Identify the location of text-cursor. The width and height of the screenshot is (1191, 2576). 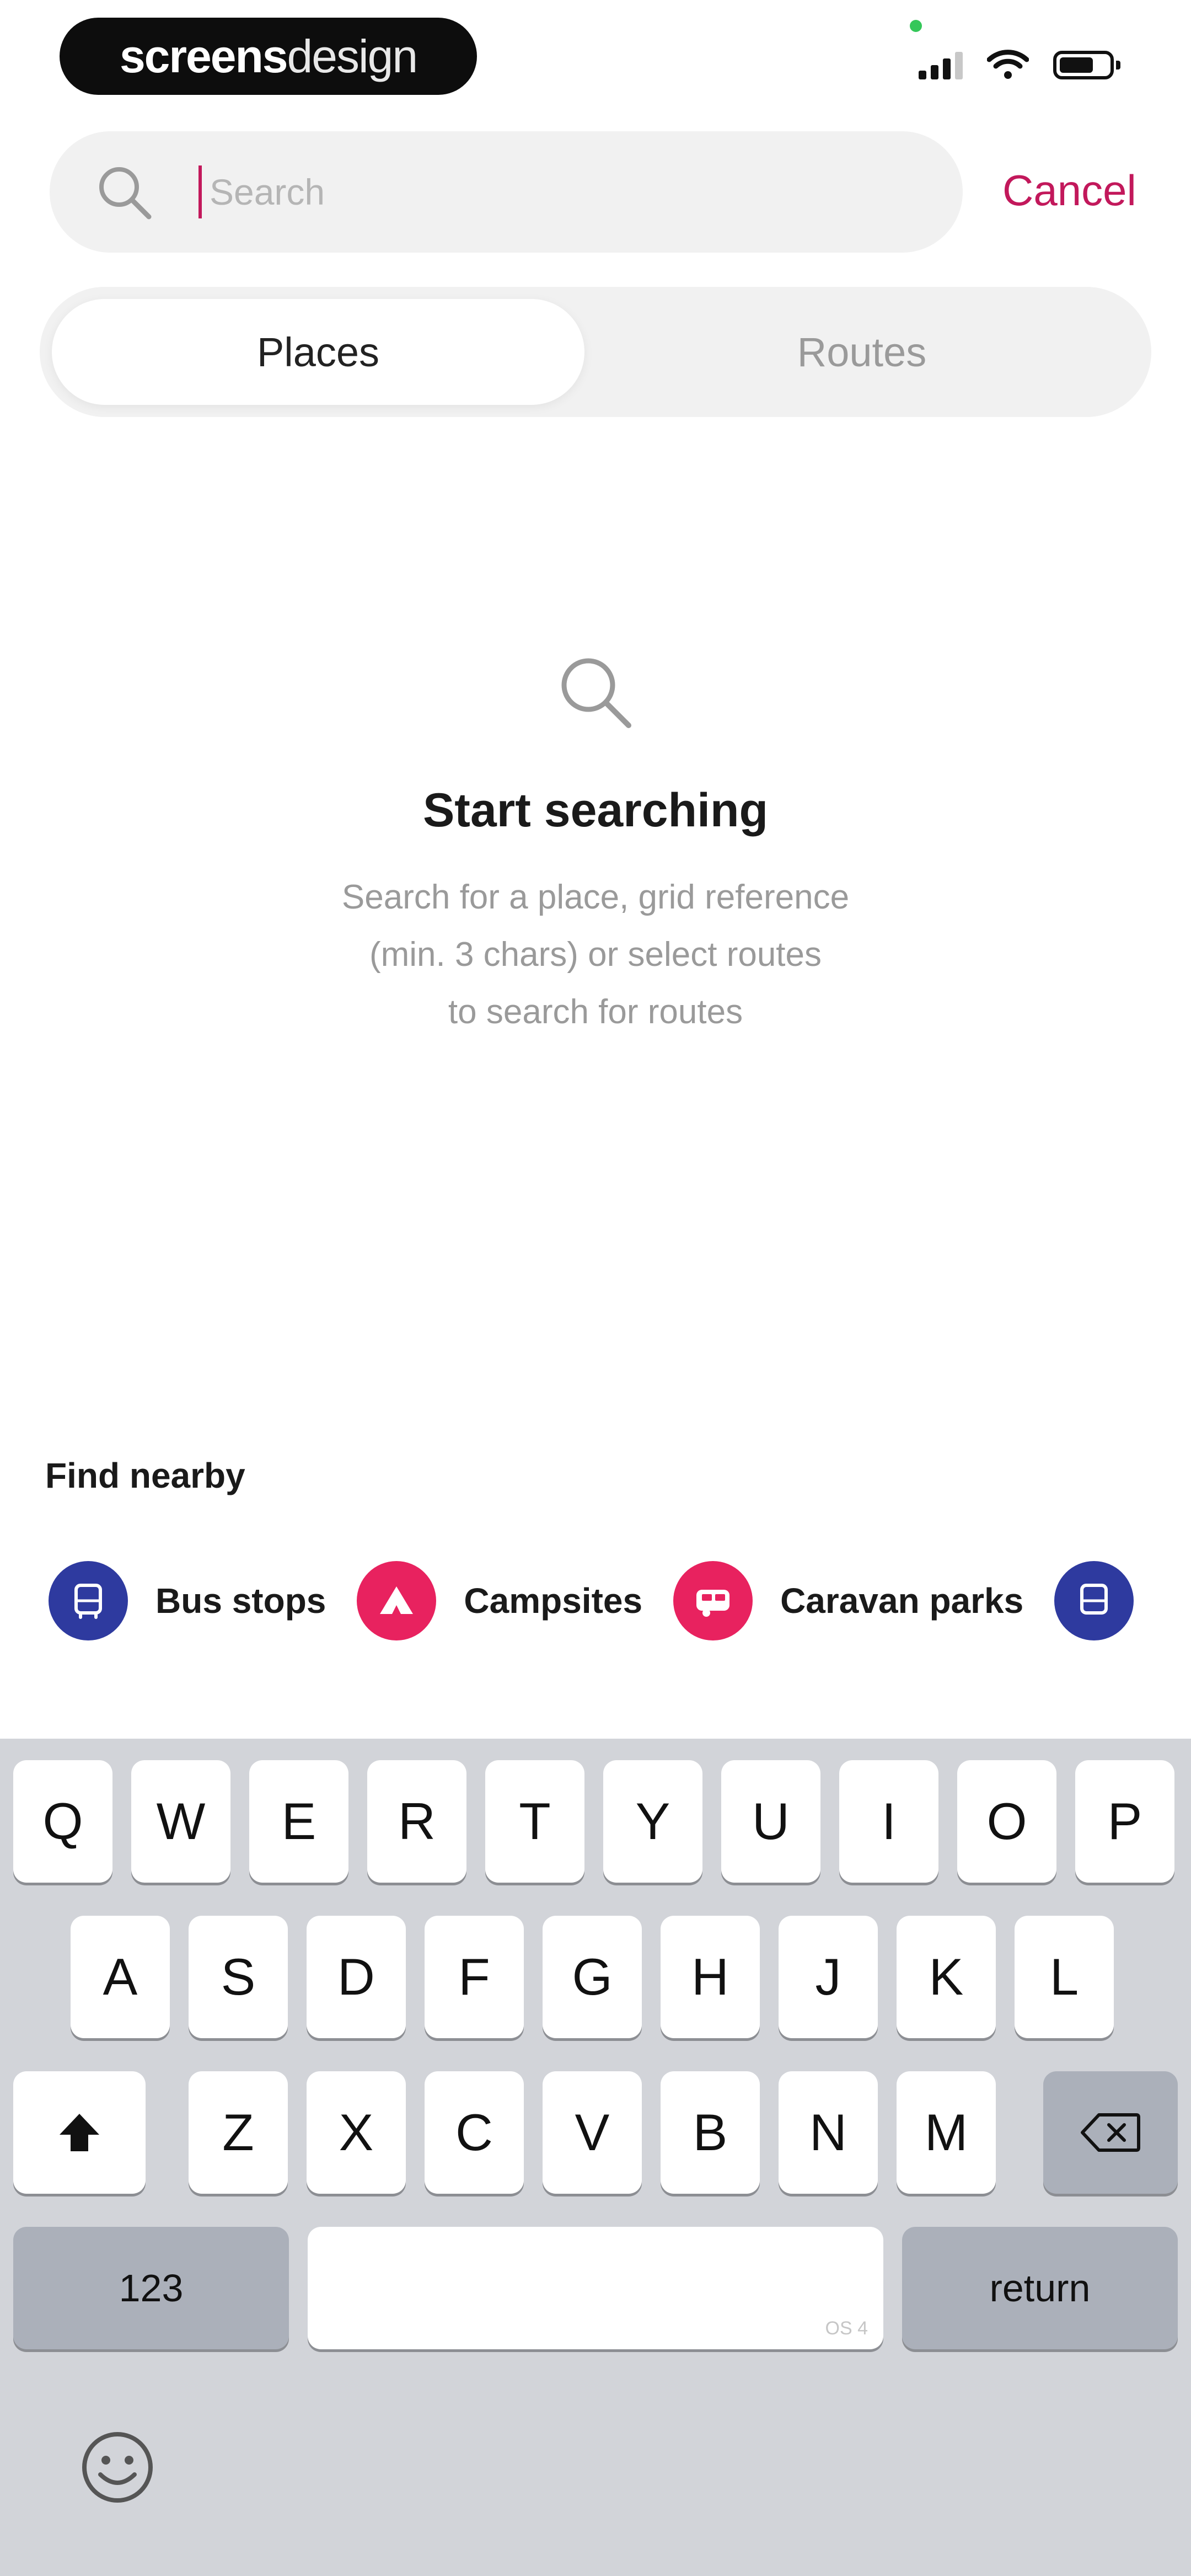
(200, 191).